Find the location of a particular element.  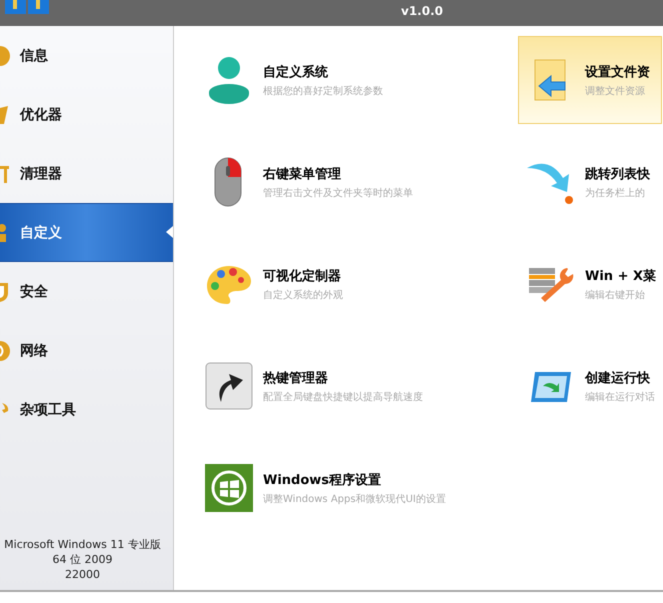

version-label: v1.0.0 is located at coordinates (422, 12).